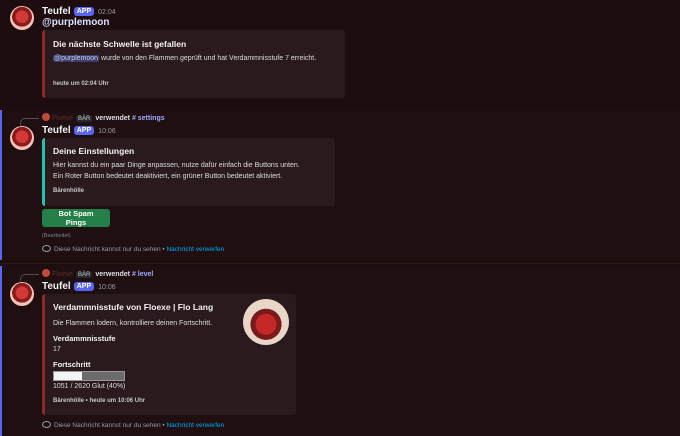 The image size is (680, 436). What do you see at coordinates (76, 22) in the screenshot?
I see `mention: @purplemoon` at bounding box center [76, 22].